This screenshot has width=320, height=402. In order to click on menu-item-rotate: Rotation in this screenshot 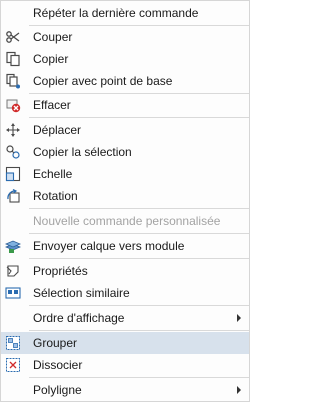, I will do `click(125, 196)`.